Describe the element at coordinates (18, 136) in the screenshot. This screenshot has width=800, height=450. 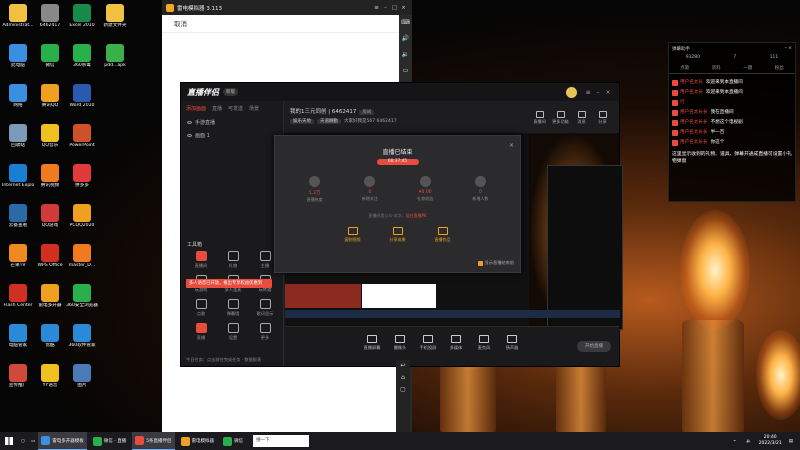
I see `desktop-icon: 回收站` at that location.